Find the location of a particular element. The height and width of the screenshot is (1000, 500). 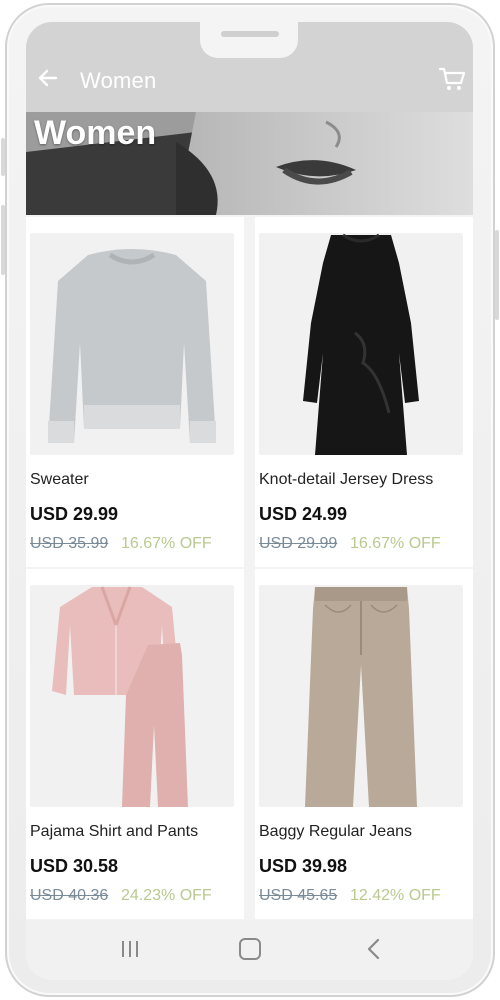

banner-title: Women is located at coordinates (95, 133).